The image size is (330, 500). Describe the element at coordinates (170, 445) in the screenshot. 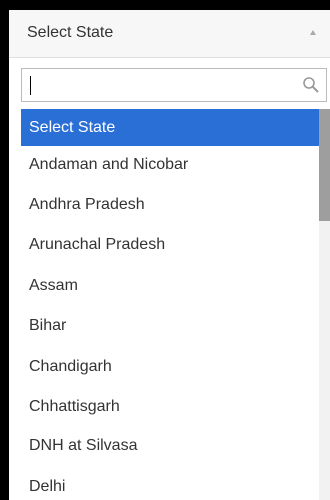

I see `option-dnh-at-silvasa: DNH at Silvasa` at that location.